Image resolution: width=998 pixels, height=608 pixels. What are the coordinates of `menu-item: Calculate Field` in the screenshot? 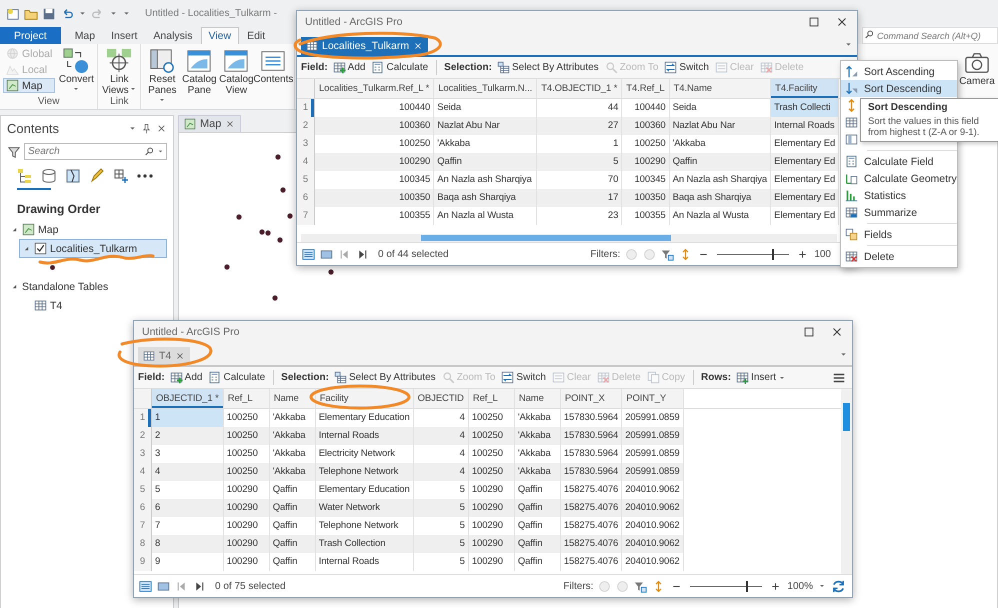 It's located at (899, 161).